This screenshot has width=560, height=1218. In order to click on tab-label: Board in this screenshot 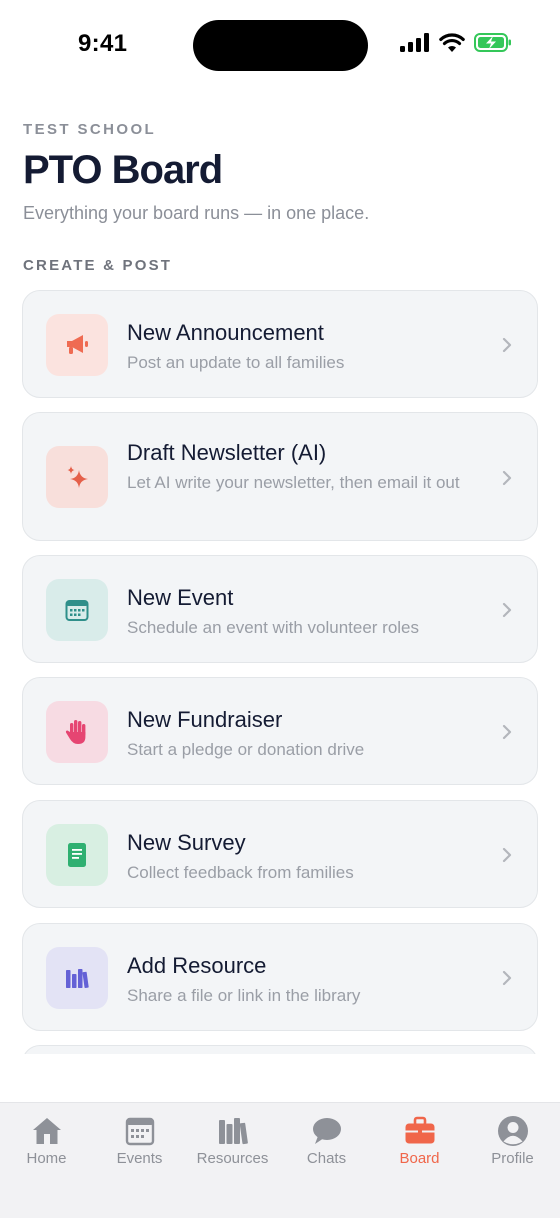, I will do `click(419, 1158)`.